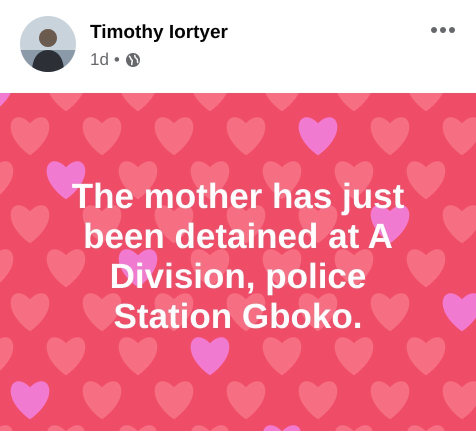 This screenshot has height=431, width=476. Describe the element at coordinates (253, 33) in the screenshot. I see `author-name: Timothy Iortyer` at that location.